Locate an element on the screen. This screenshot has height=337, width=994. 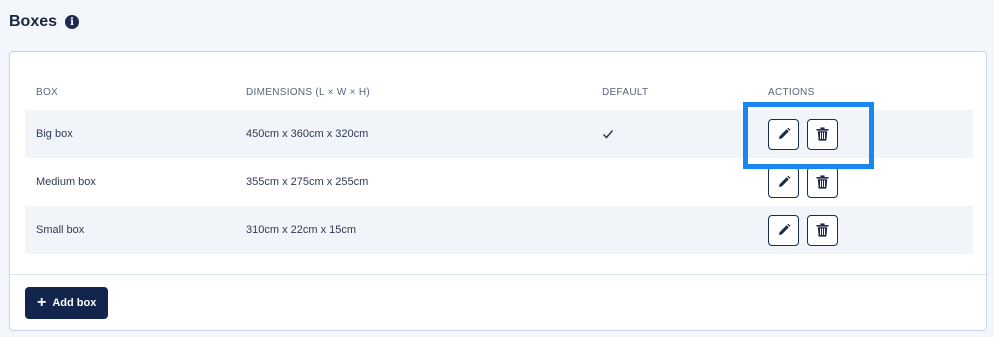
default-check-cell is located at coordinates (608, 134).